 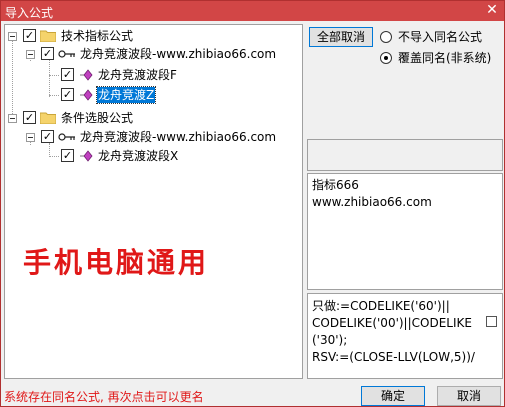 I want to click on radio-label: 覆盖同名(非系统), so click(x=445, y=58).